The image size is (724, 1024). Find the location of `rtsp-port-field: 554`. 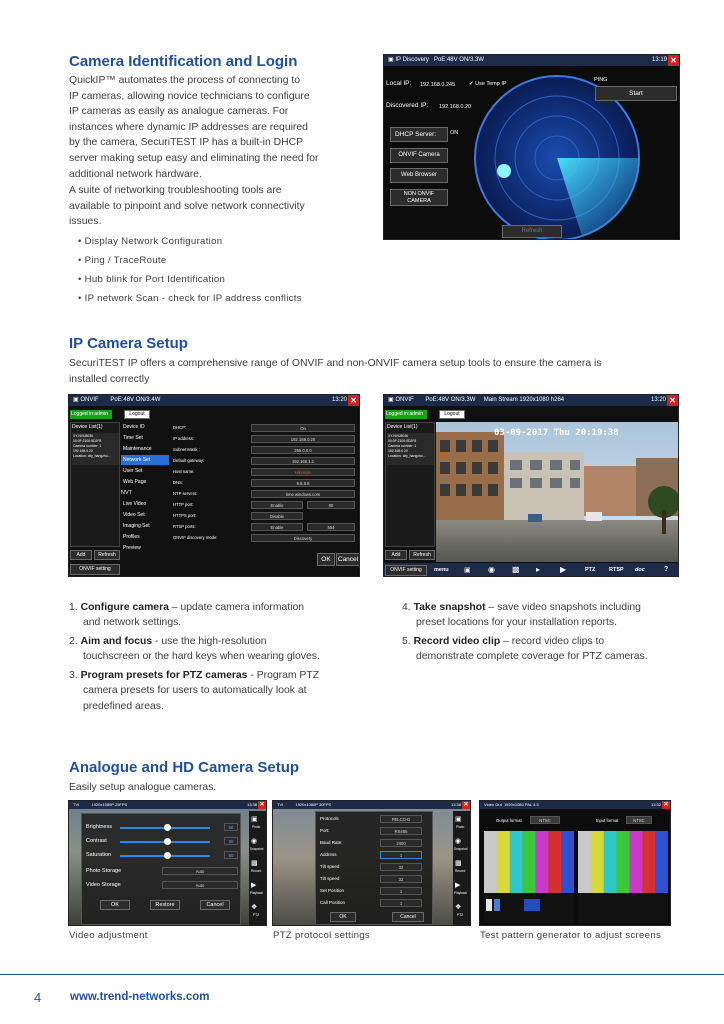

rtsp-port-field: 554 is located at coordinates (331, 527).